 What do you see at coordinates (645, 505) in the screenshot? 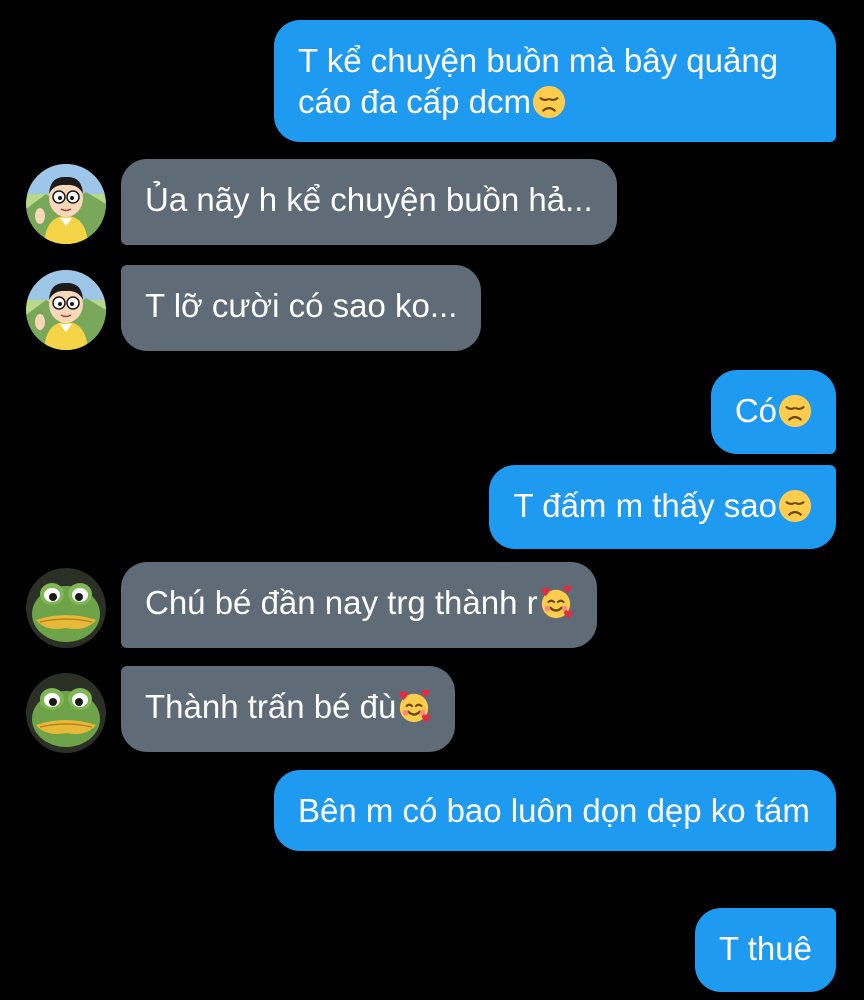
I see `message-text: T đấm m thấy sao` at bounding box center [645, 505].